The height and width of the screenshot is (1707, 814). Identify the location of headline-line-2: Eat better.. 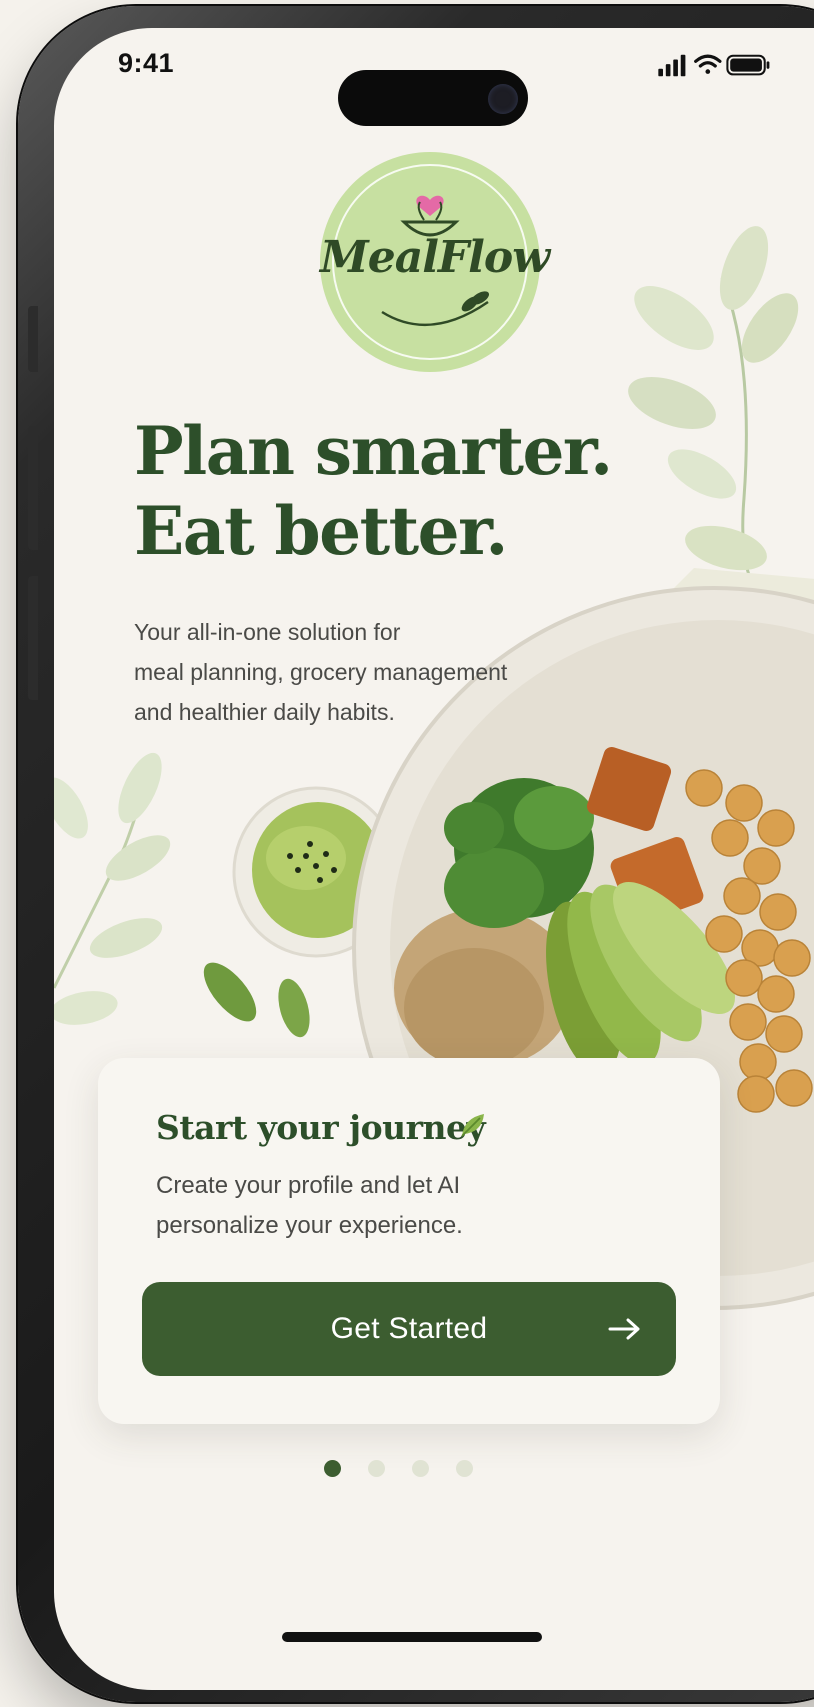
(321, 531).